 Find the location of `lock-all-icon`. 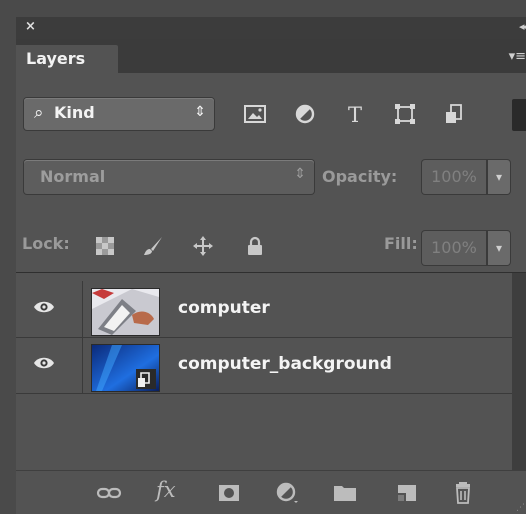

lock-all-icon is located at coordinates (255, 246).